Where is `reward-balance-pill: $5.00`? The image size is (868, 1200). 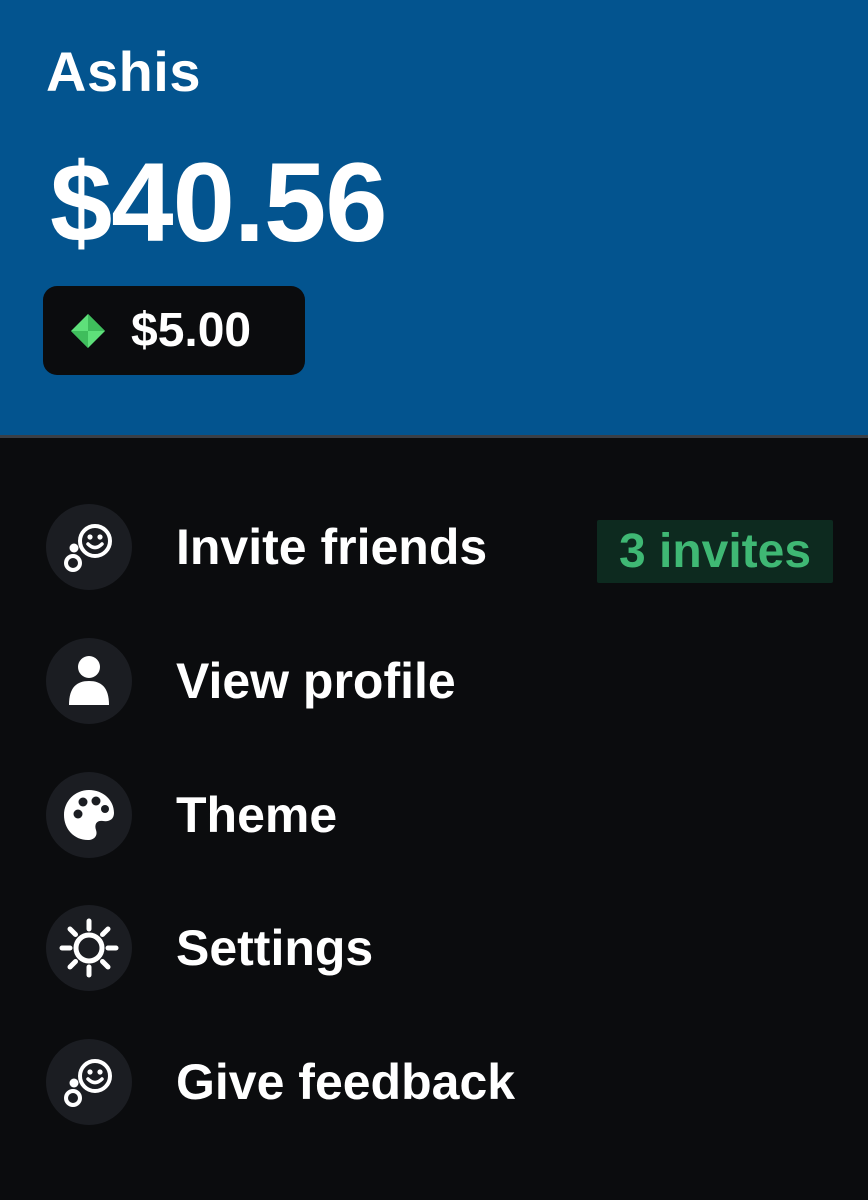
reward-balance-pill: $5.00 is located at coordinates (174, 330).